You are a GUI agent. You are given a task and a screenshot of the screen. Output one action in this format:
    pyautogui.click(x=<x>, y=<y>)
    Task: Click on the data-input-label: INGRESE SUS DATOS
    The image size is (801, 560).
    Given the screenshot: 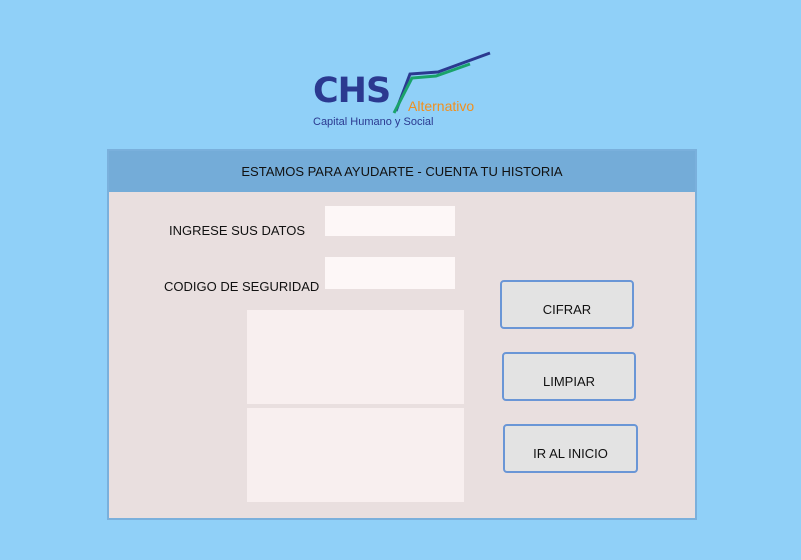 What is the action you would take?
    pyautogui.click(x=237, y=230)
    